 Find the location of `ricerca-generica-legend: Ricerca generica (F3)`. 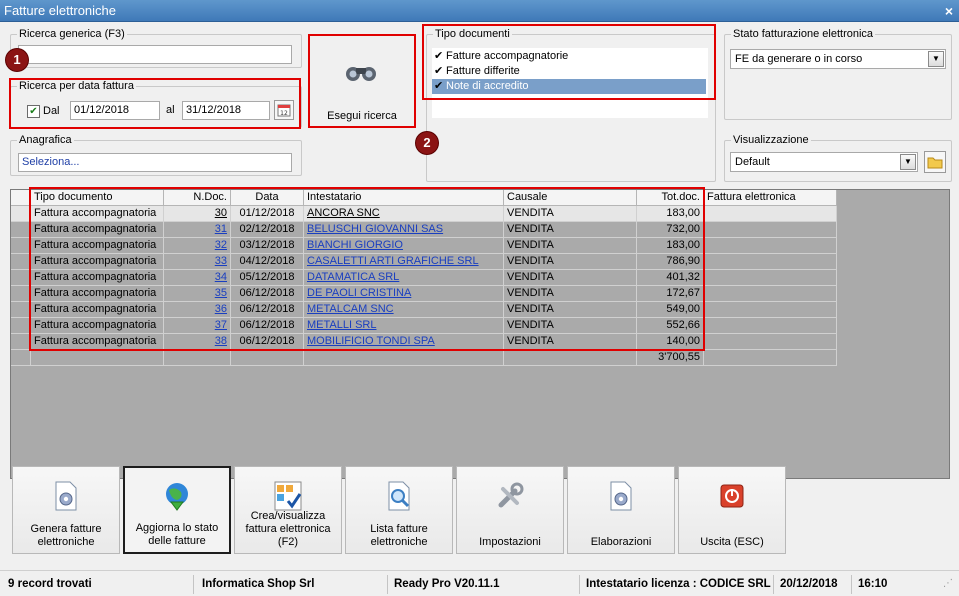

ricerca-generica-legend: Ricerca generica (F3) is located at coordinates (72, 34).